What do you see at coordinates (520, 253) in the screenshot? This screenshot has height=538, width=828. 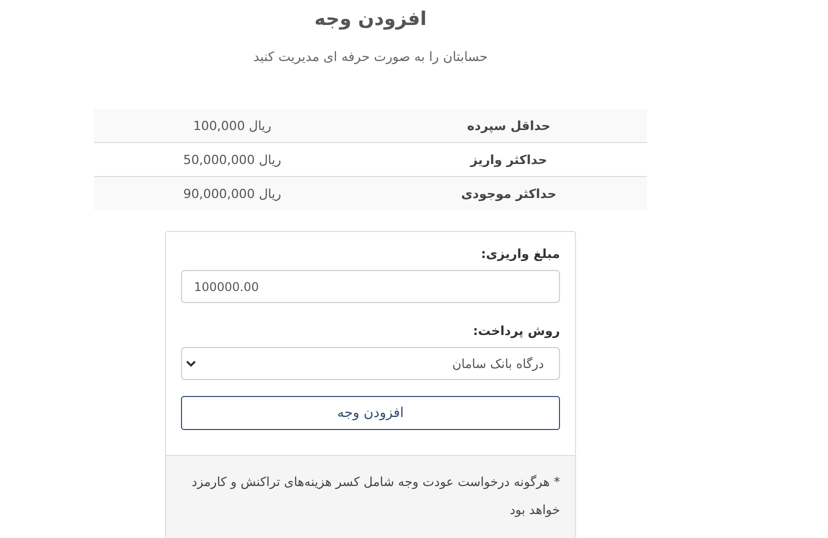 I see `field-label: مبلغ واریزی:` at bounding box center [520, 253].